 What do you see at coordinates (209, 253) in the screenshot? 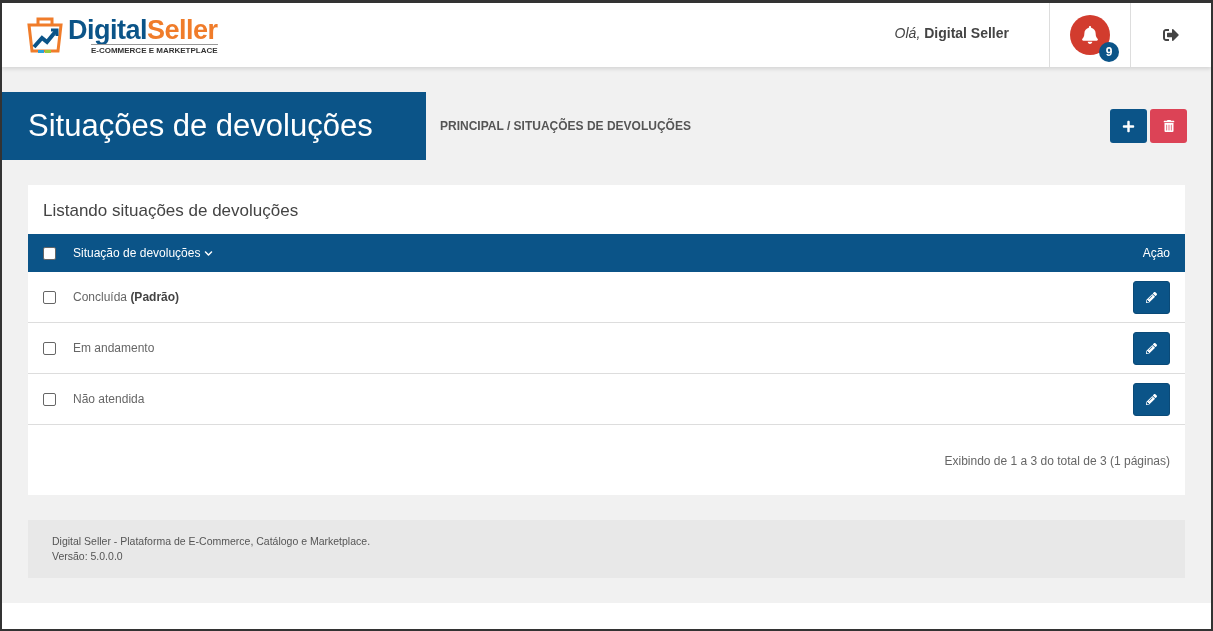
I see `chevron-down-icon` at bounding box center [209, 253].